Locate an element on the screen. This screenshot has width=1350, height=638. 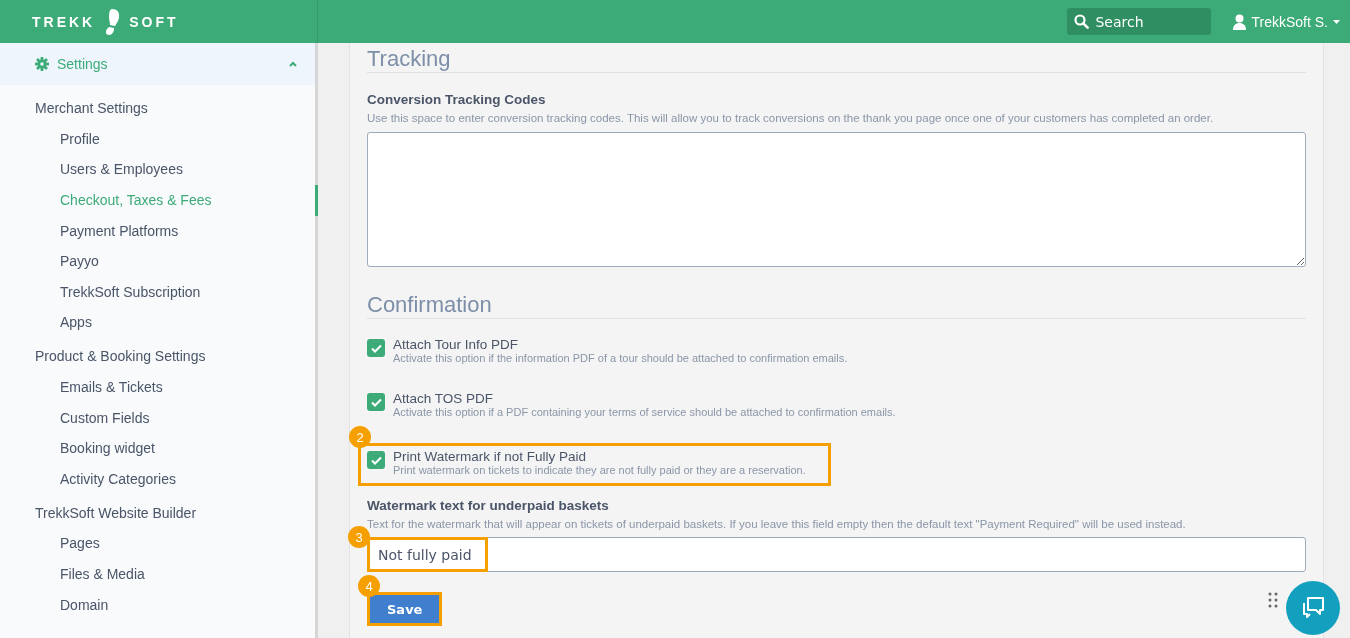
save-button: Save is located at coordinates (405, 609).